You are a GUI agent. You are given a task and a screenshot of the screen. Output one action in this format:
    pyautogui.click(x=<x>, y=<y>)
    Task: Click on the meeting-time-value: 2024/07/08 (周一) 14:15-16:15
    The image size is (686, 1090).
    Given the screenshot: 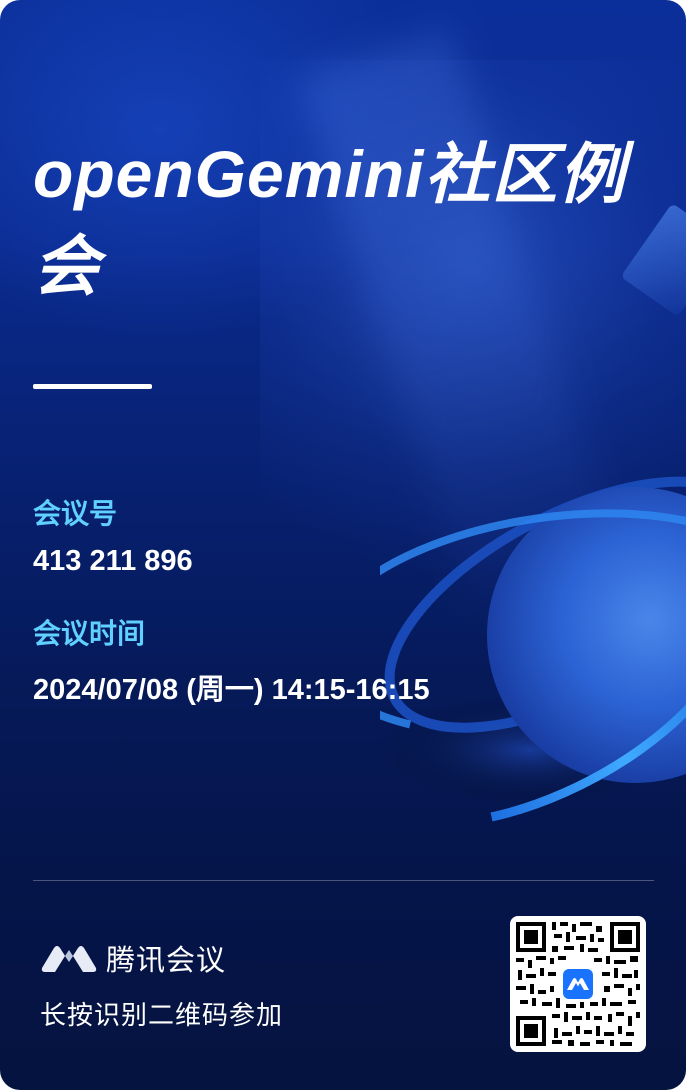 What is the action you would take?
    pyautogui.click(x=231, y=690)
    